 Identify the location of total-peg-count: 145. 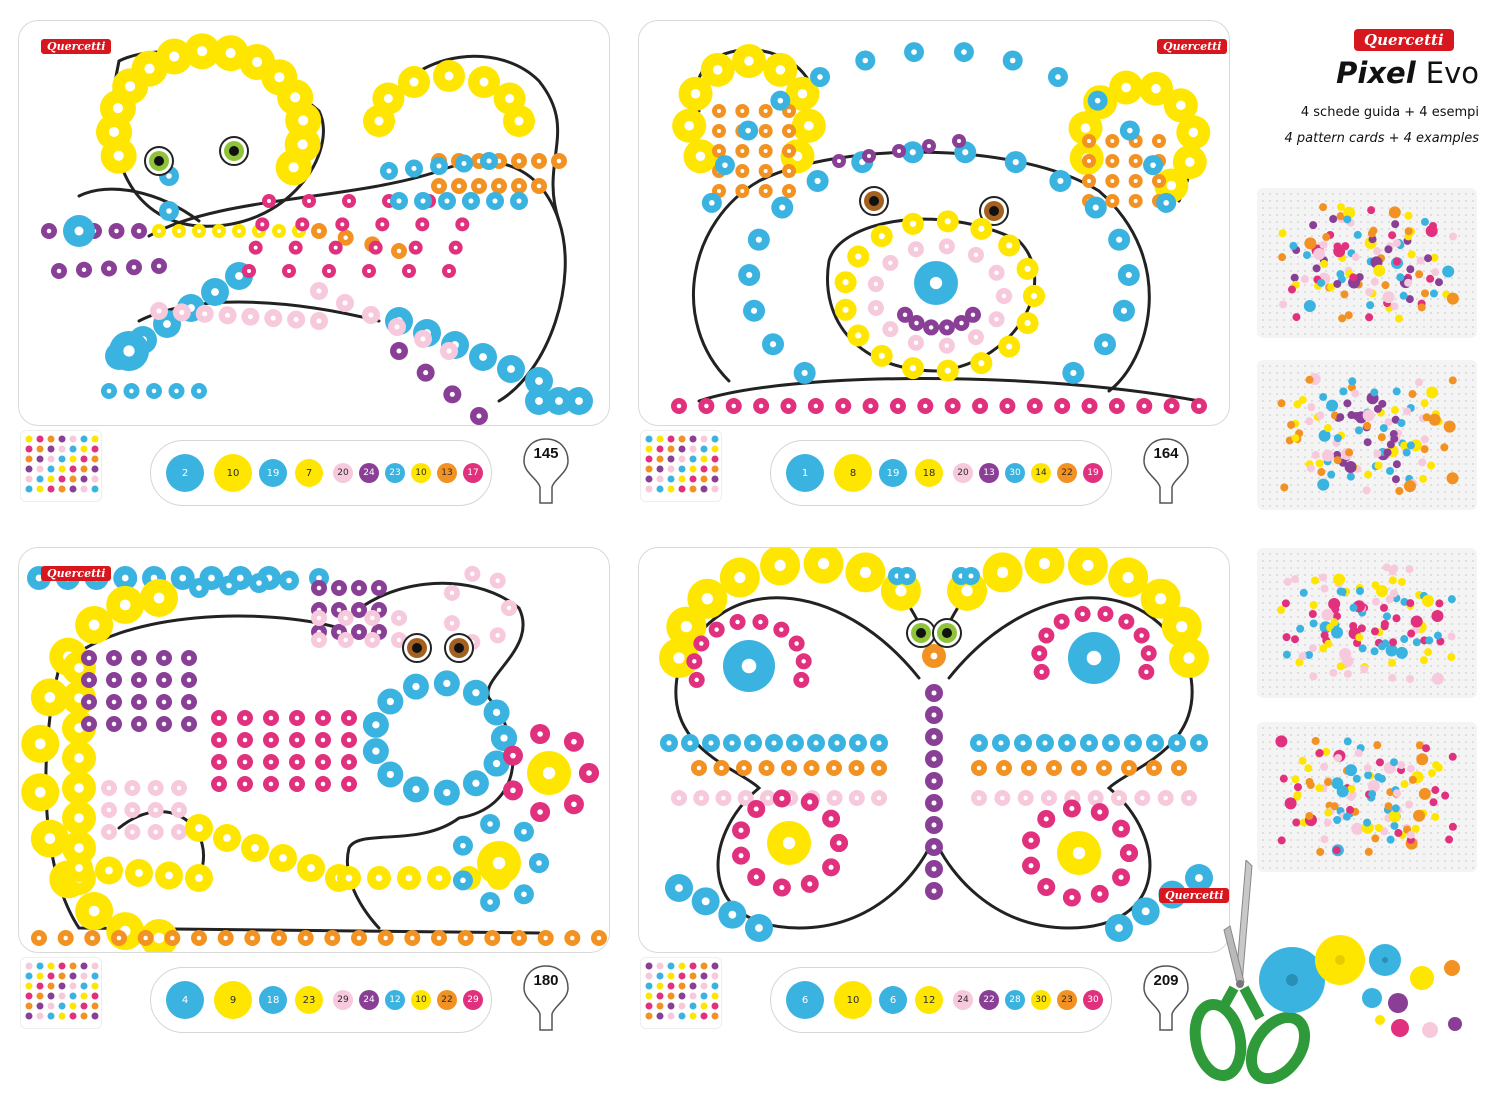
(546, 471).